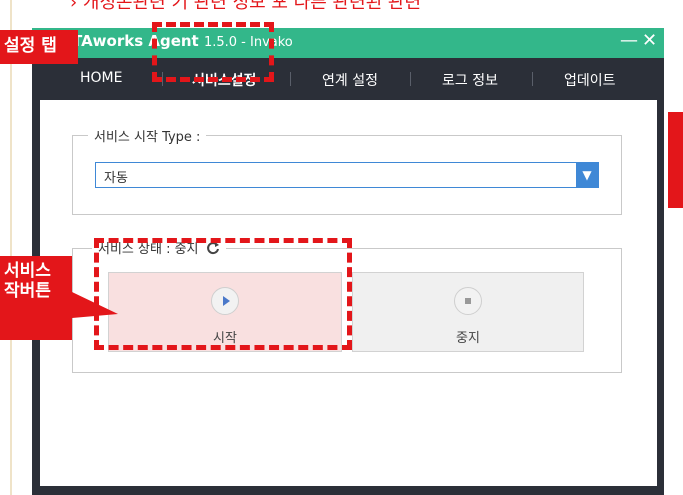 This screenshot has height=495, width=683. Describe the element at coordinates (116, 178) in the screenshot. I see `service-type-value: 자동` at that location.